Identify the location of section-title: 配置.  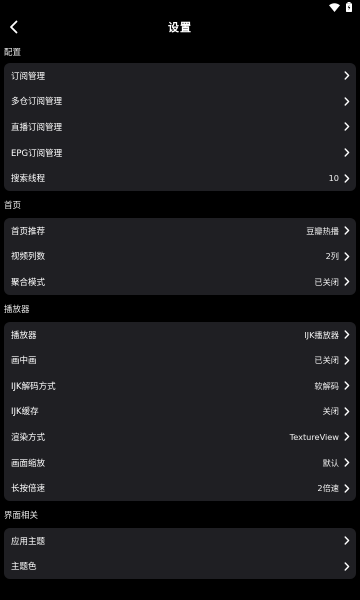
(13, 53).